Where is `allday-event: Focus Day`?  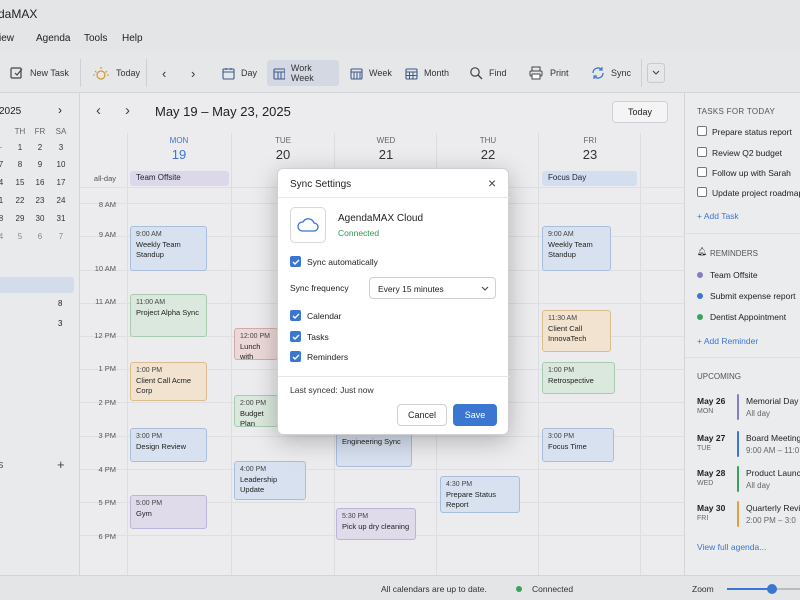 allday-event: Focus Day is located at coordinates (589, 178).